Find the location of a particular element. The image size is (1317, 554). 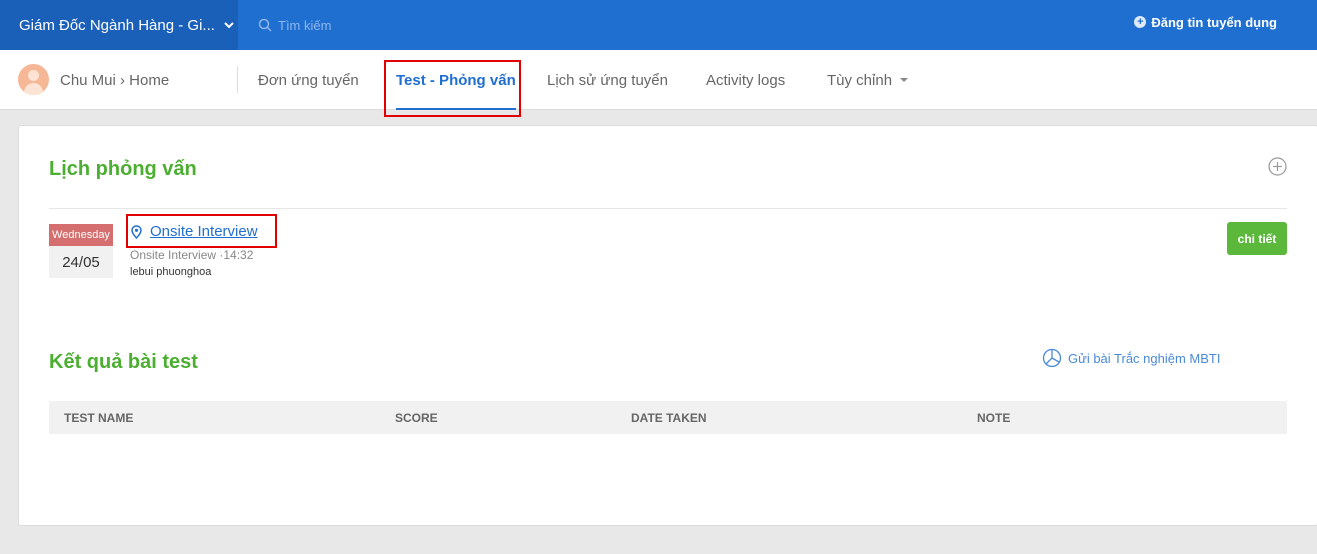

test-results-title: Kết quả bài test is located at coordinates (123, 362).